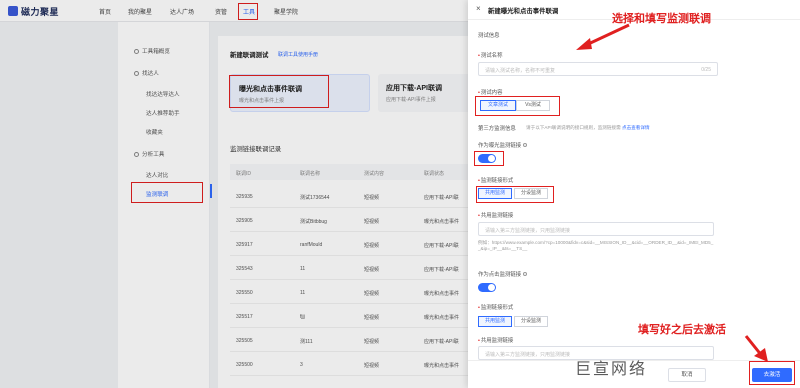 This screenshot has width=800, height=388. What do you see at coordinates (772, 373) in the screenshot?
I see `highlight-activate-button` at bounding box center [772, 373].